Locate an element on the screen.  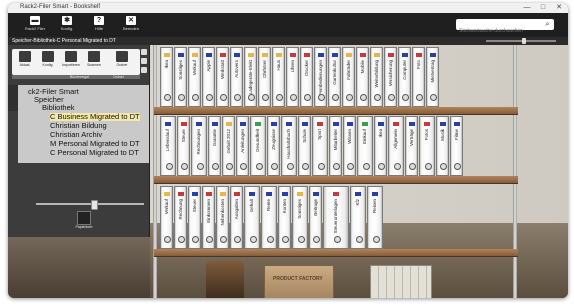
side-icons is located at coordinates (145, 69).